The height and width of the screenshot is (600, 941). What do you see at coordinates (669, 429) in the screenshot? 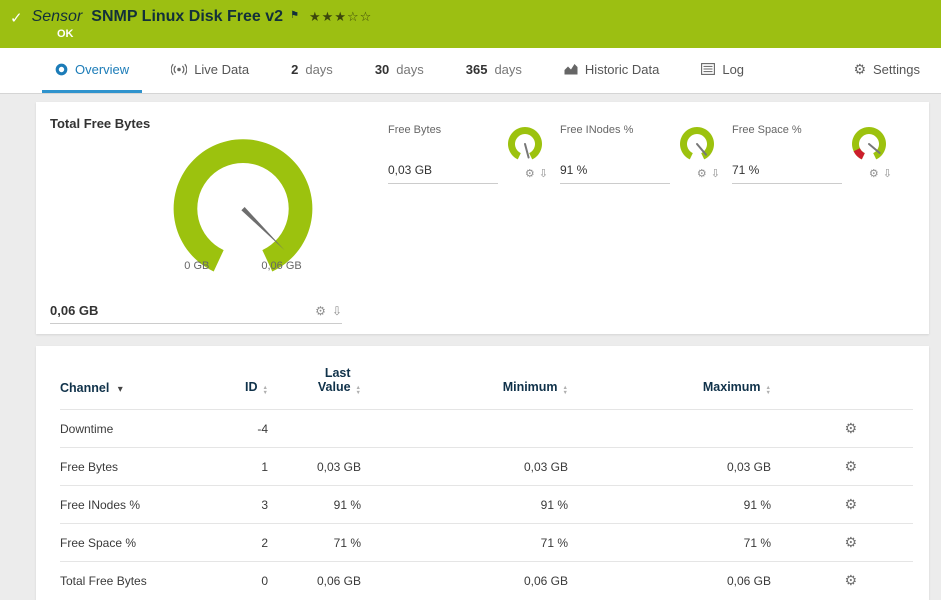
I see `channel-maximum` at bounding box center [669, 429].